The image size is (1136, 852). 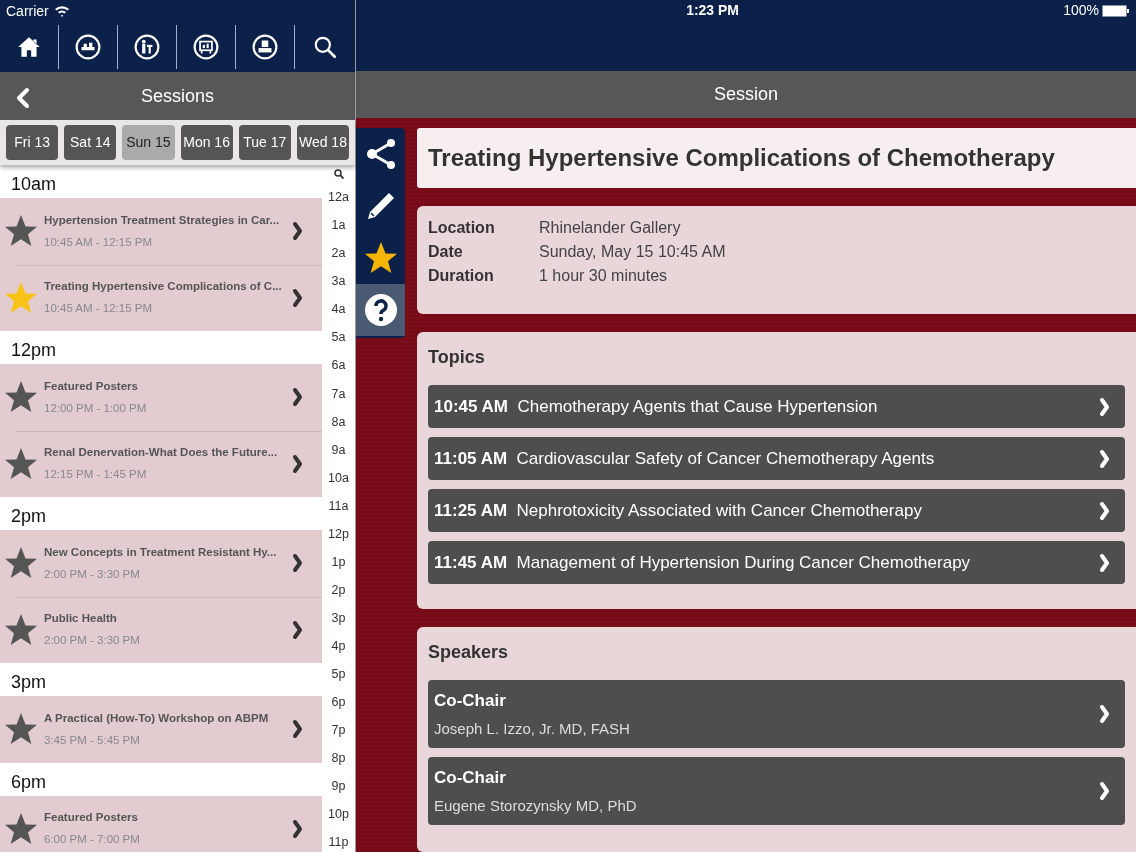 I want to click on index-letter: 8p, so click(x=338, y=758).